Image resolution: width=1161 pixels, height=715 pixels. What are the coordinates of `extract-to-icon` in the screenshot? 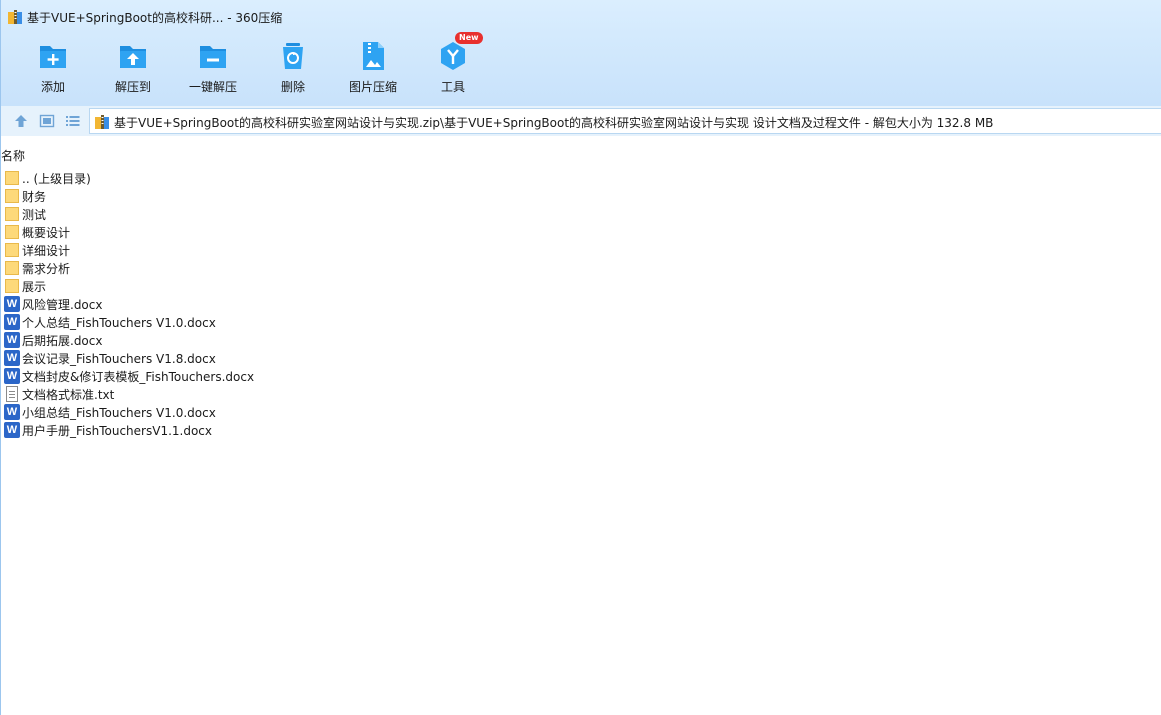 It's located at (133, 57).